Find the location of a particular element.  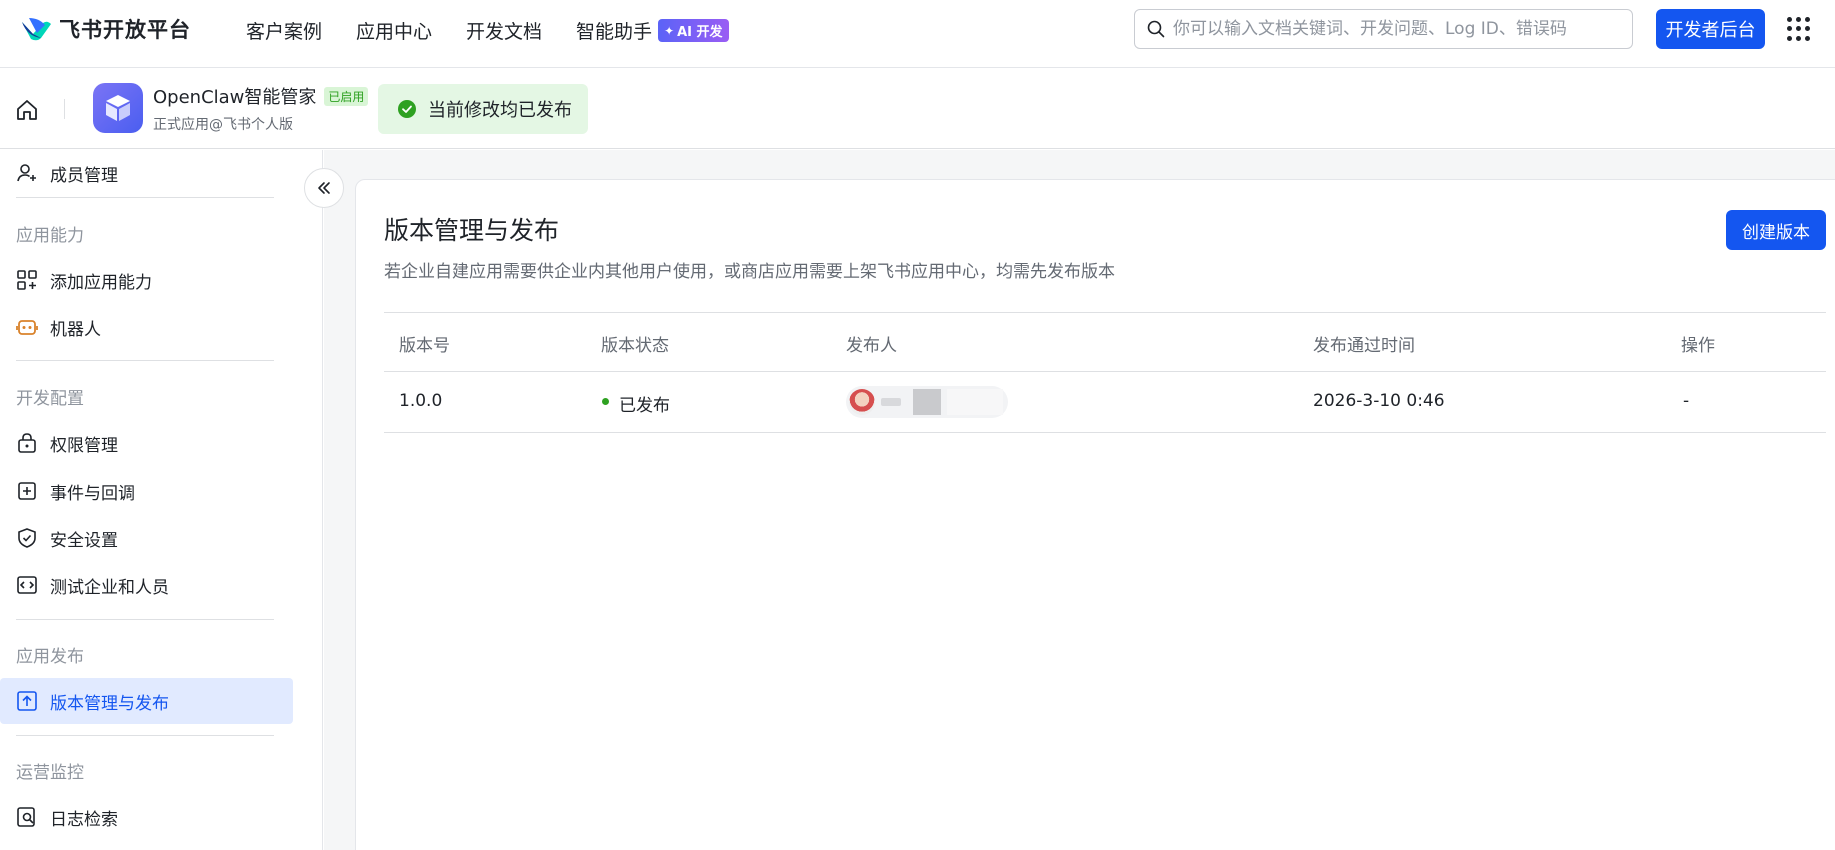

sidebar-item-label: 日志检索 is located at coordinates (84, 819).